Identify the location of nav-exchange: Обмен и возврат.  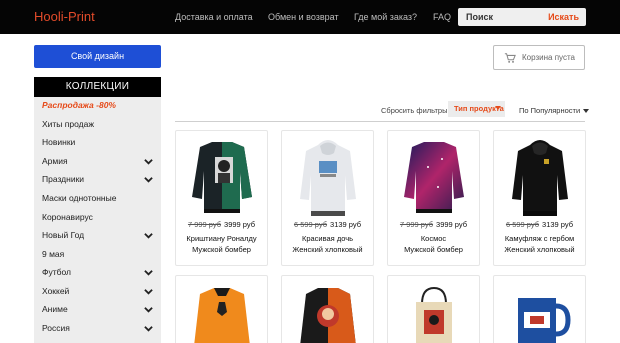
(303, 17).